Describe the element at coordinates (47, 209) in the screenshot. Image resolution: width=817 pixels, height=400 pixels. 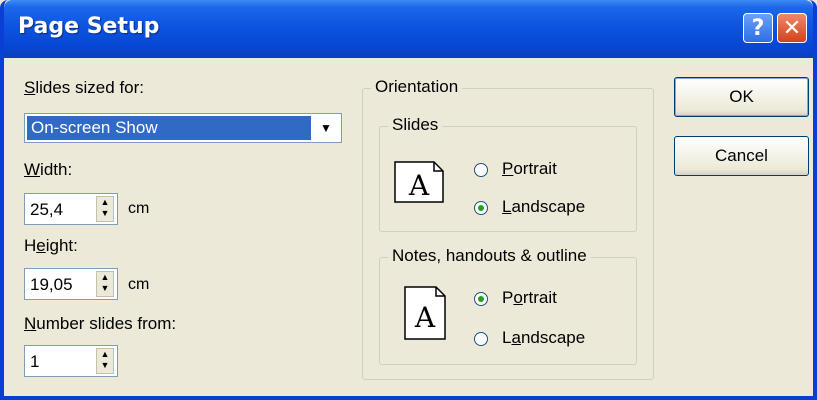
I see `width-value: 25,4` at that location.